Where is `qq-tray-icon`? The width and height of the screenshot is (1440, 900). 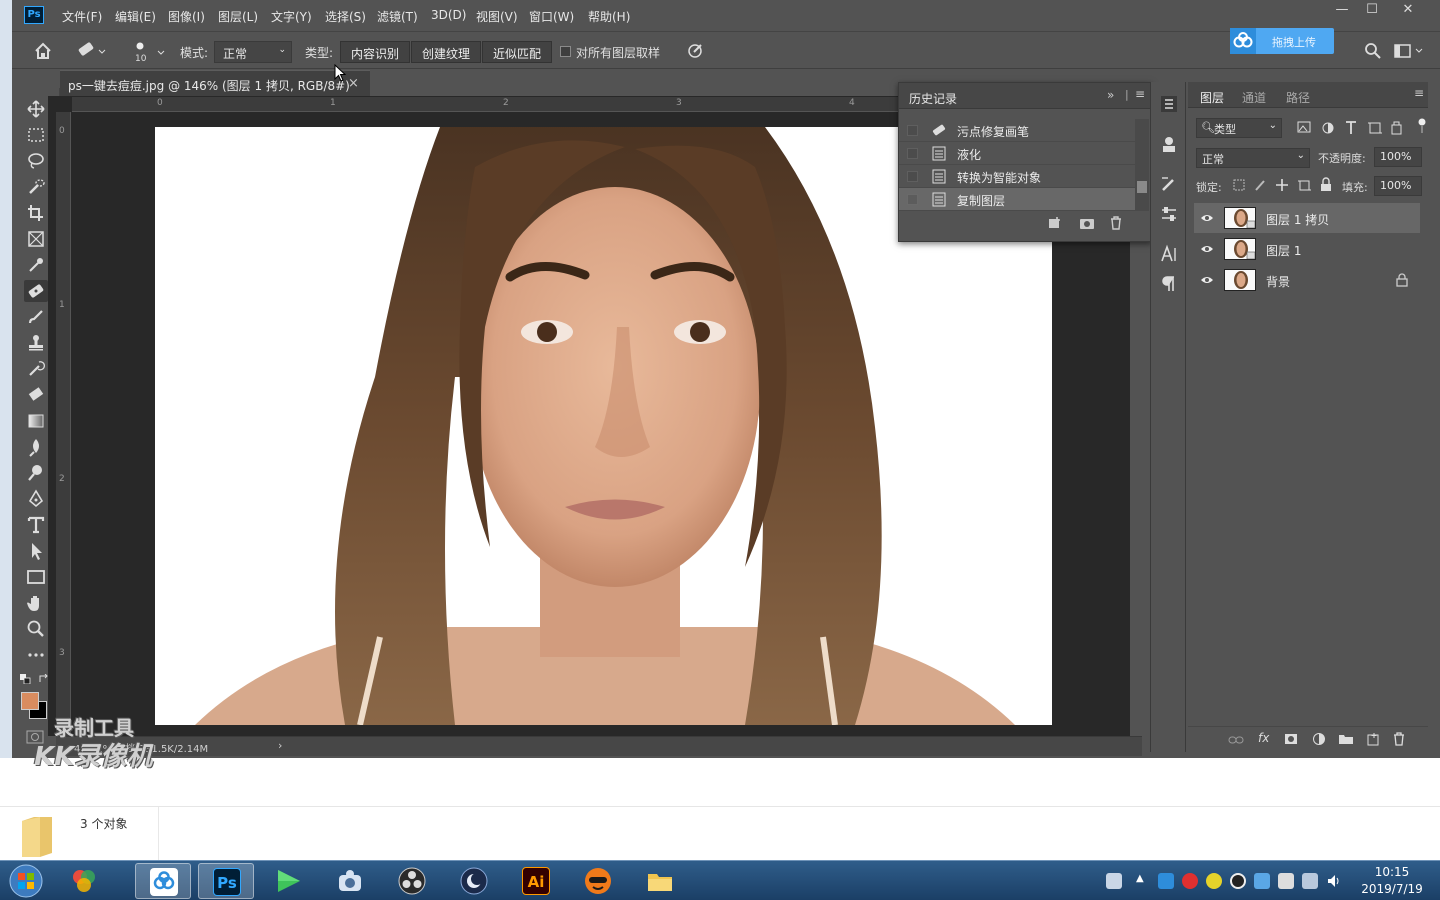 qq-tray-icon is located at coordinates (1238, 881).